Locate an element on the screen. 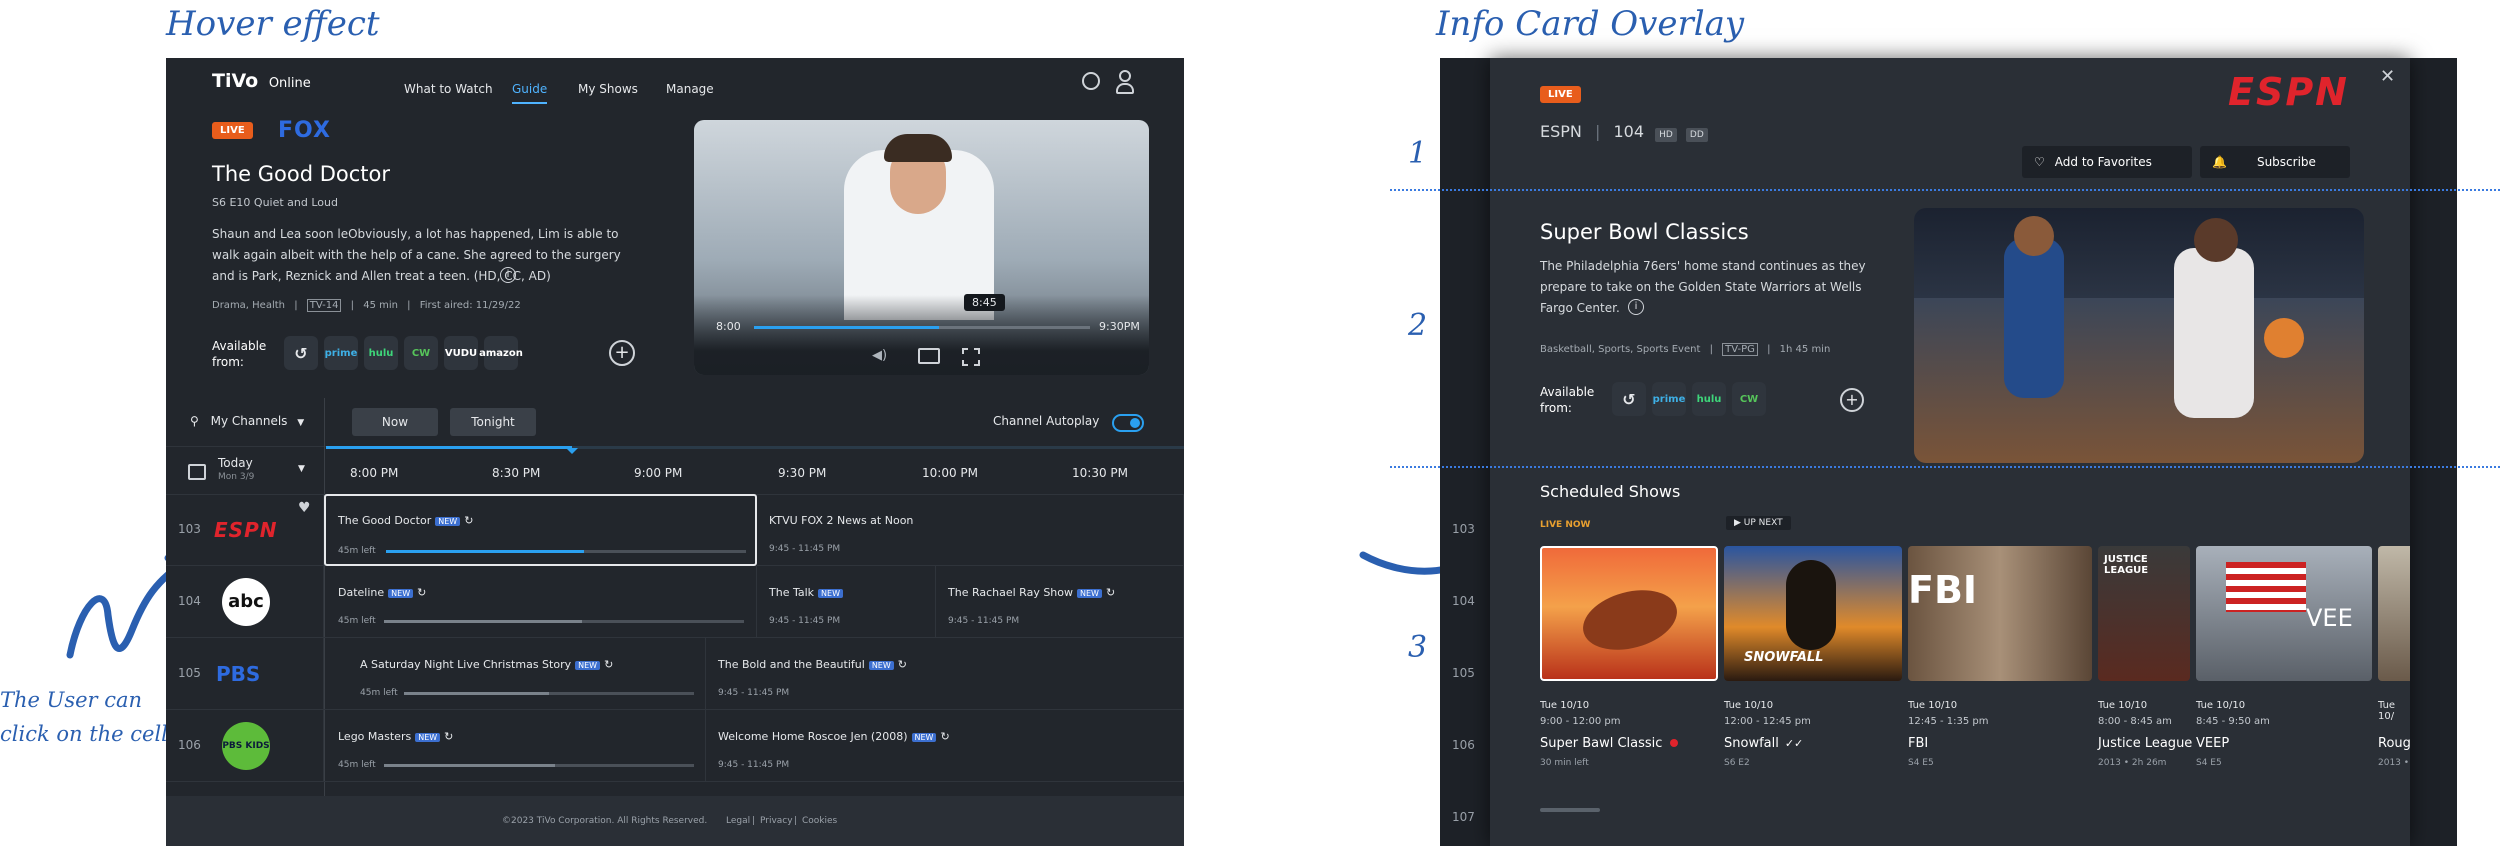  tonight-button: Tonight is located at coordinates (493, 422).